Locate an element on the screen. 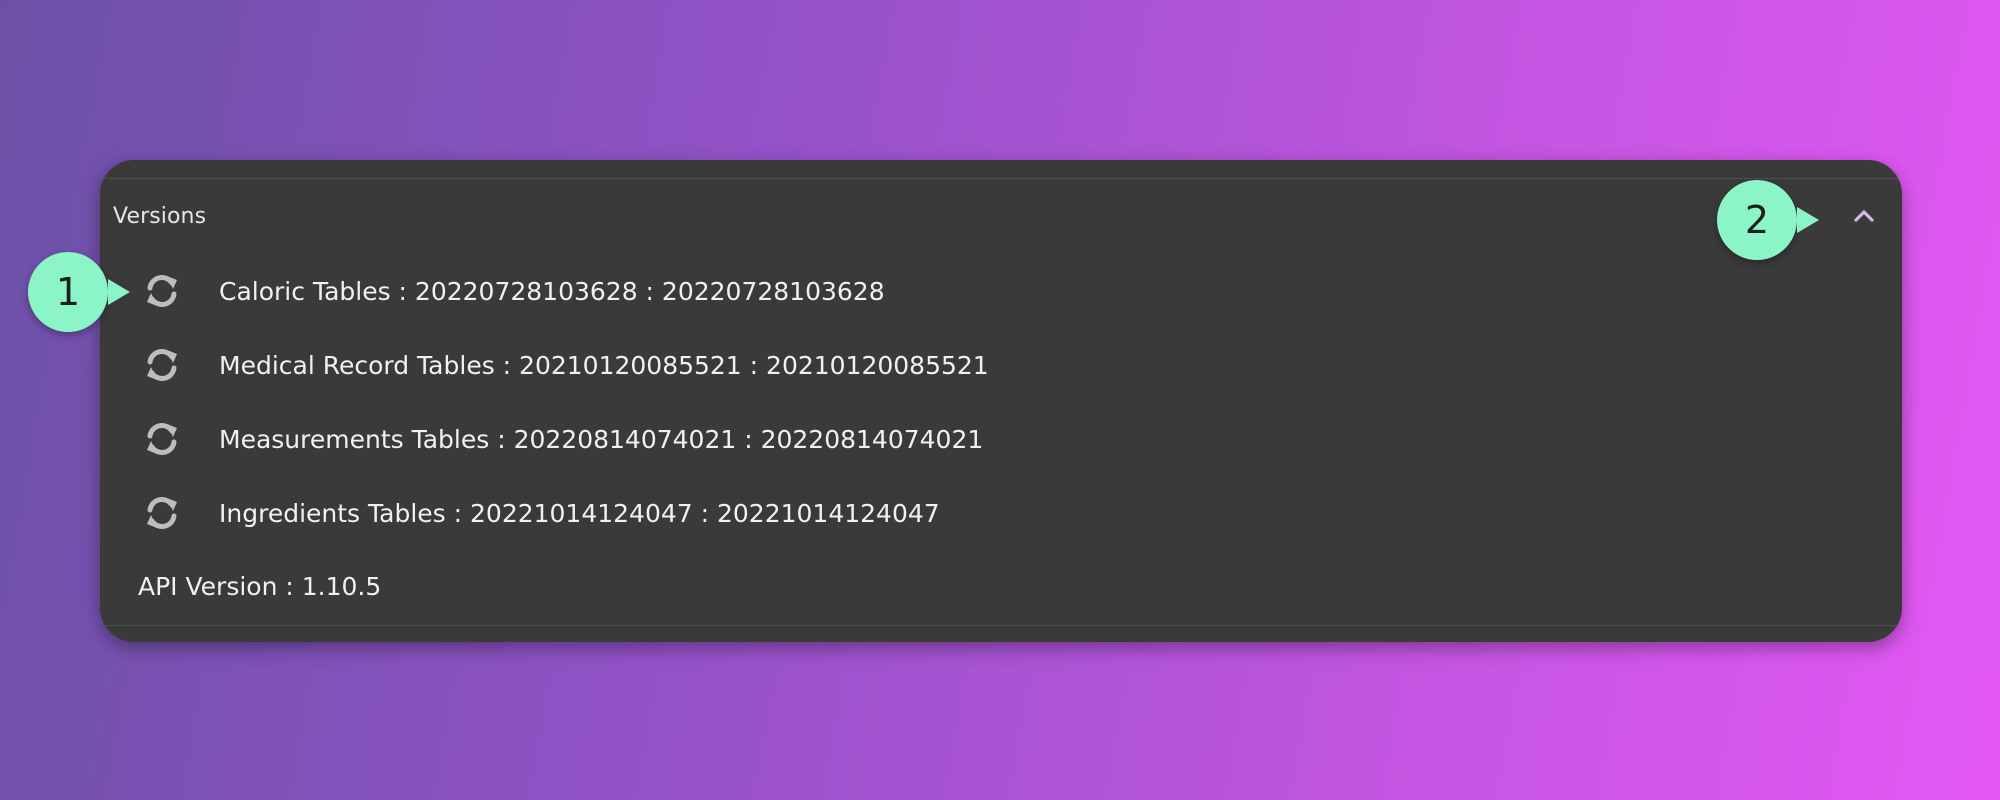 Image resolution: width=2000 pixels, height=800 pixels. collapse-button is located at coordinates (1864, 216).